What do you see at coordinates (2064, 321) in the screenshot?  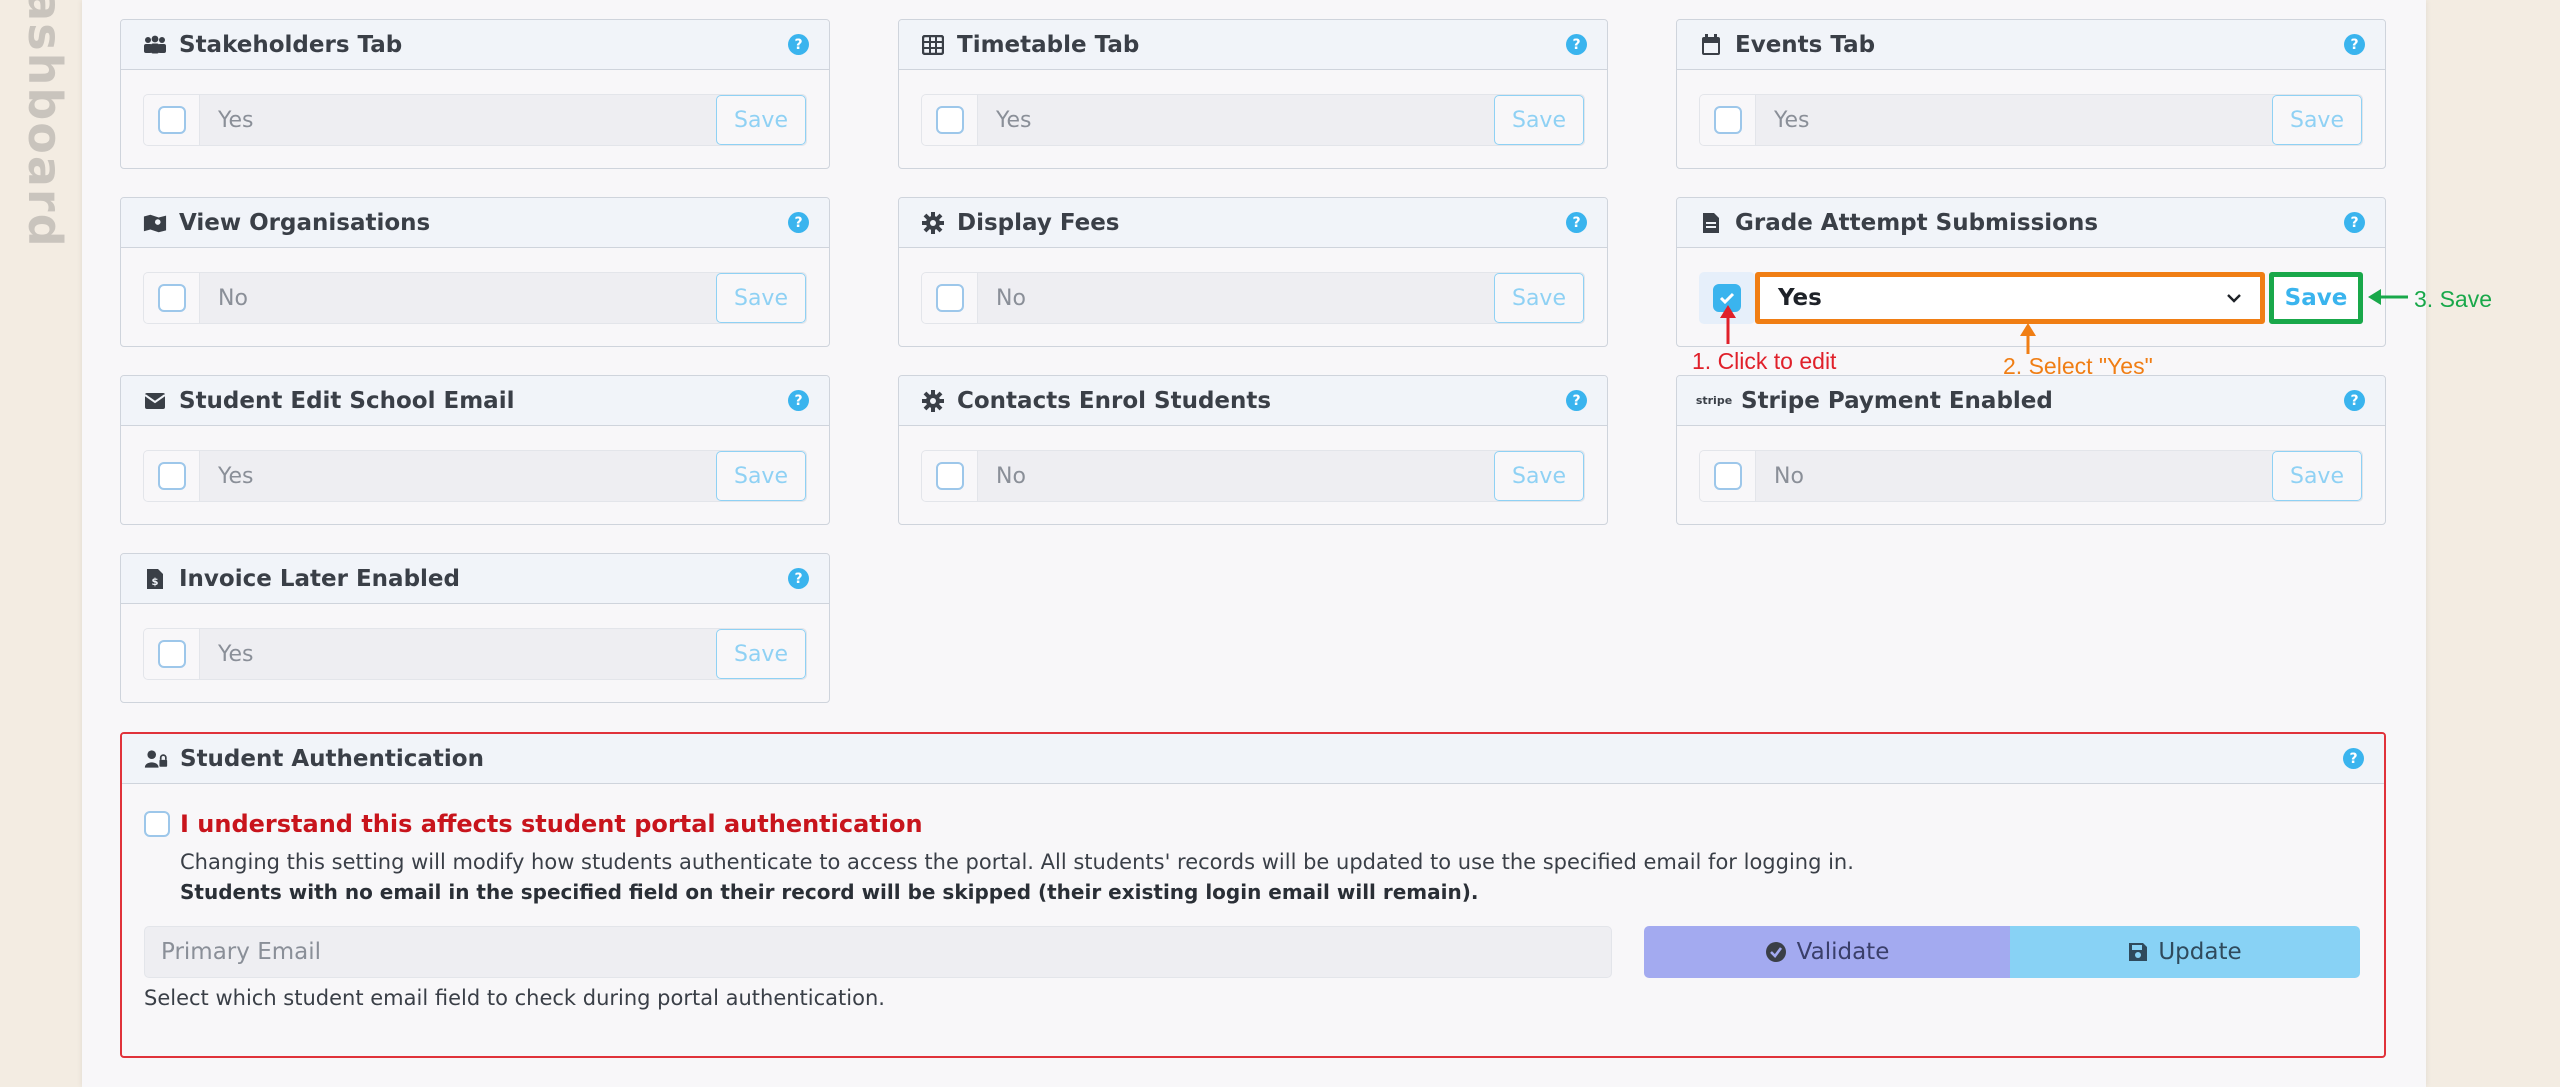 I see `tutorial-arrows` at bounding box center [2064, 321].